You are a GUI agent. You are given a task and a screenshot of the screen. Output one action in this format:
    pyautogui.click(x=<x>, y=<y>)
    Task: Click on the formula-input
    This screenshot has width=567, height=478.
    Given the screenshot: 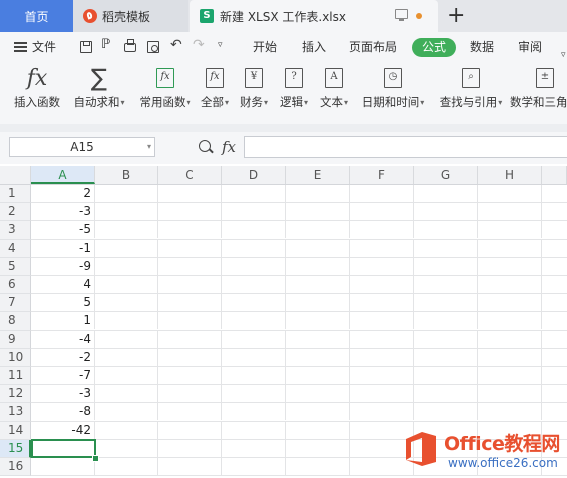 What is the action you would take?
    pyautogui.click(x=405, y=147)
    